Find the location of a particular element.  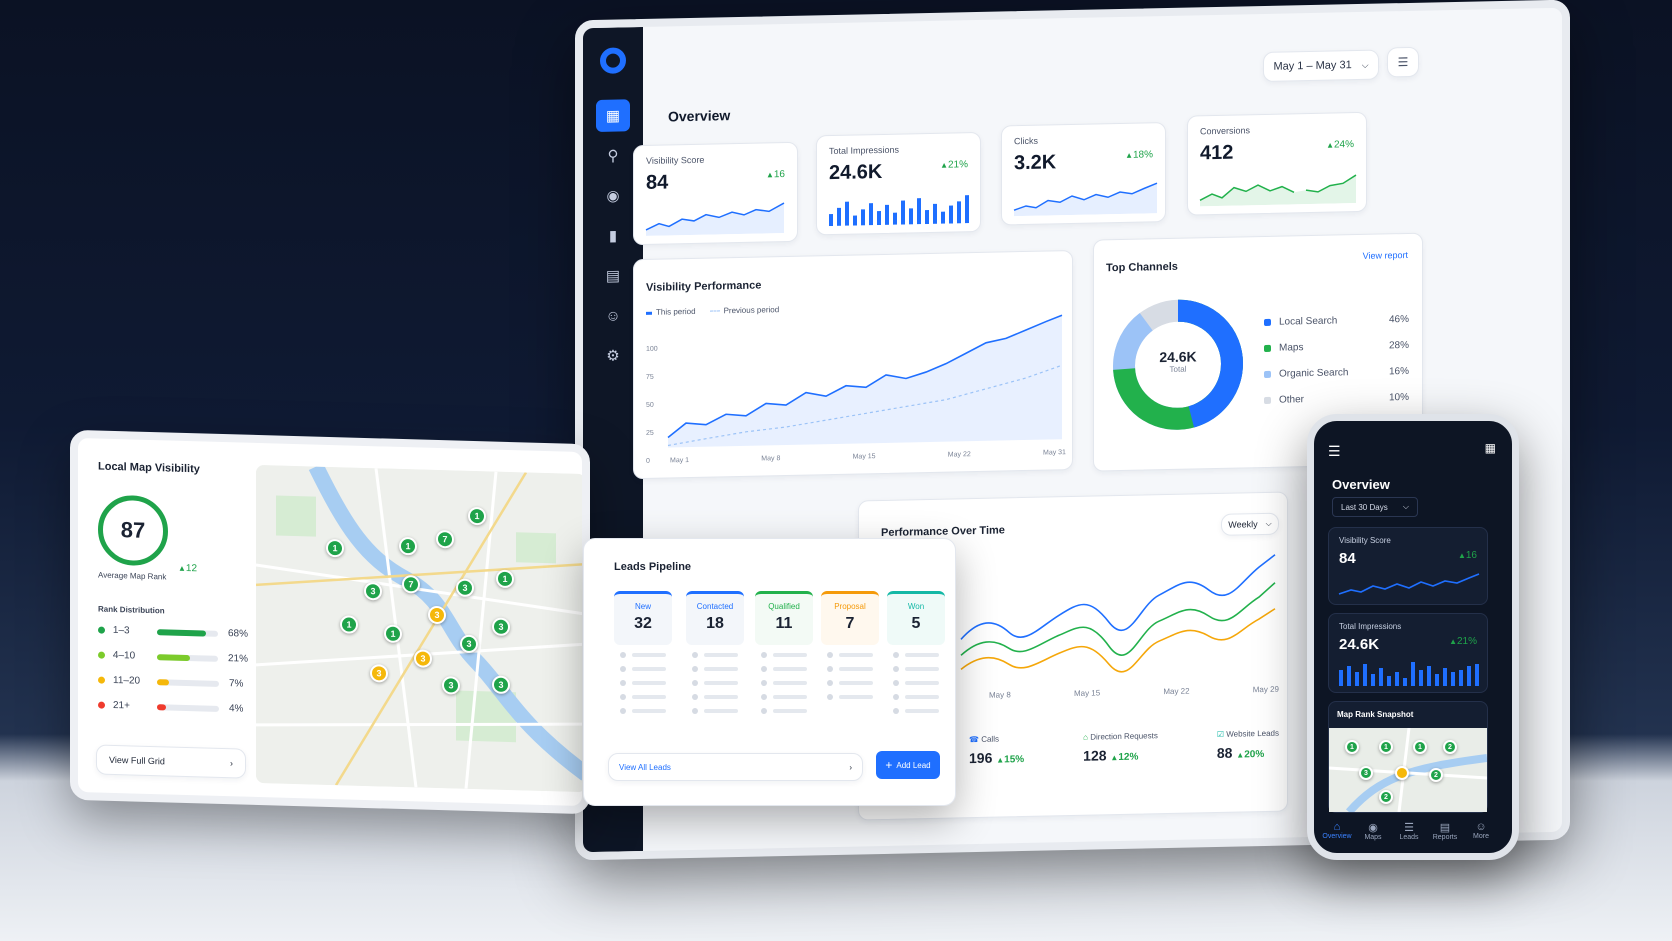

stage-proposal: Proposal 7 is located at coordinates (850, 618).